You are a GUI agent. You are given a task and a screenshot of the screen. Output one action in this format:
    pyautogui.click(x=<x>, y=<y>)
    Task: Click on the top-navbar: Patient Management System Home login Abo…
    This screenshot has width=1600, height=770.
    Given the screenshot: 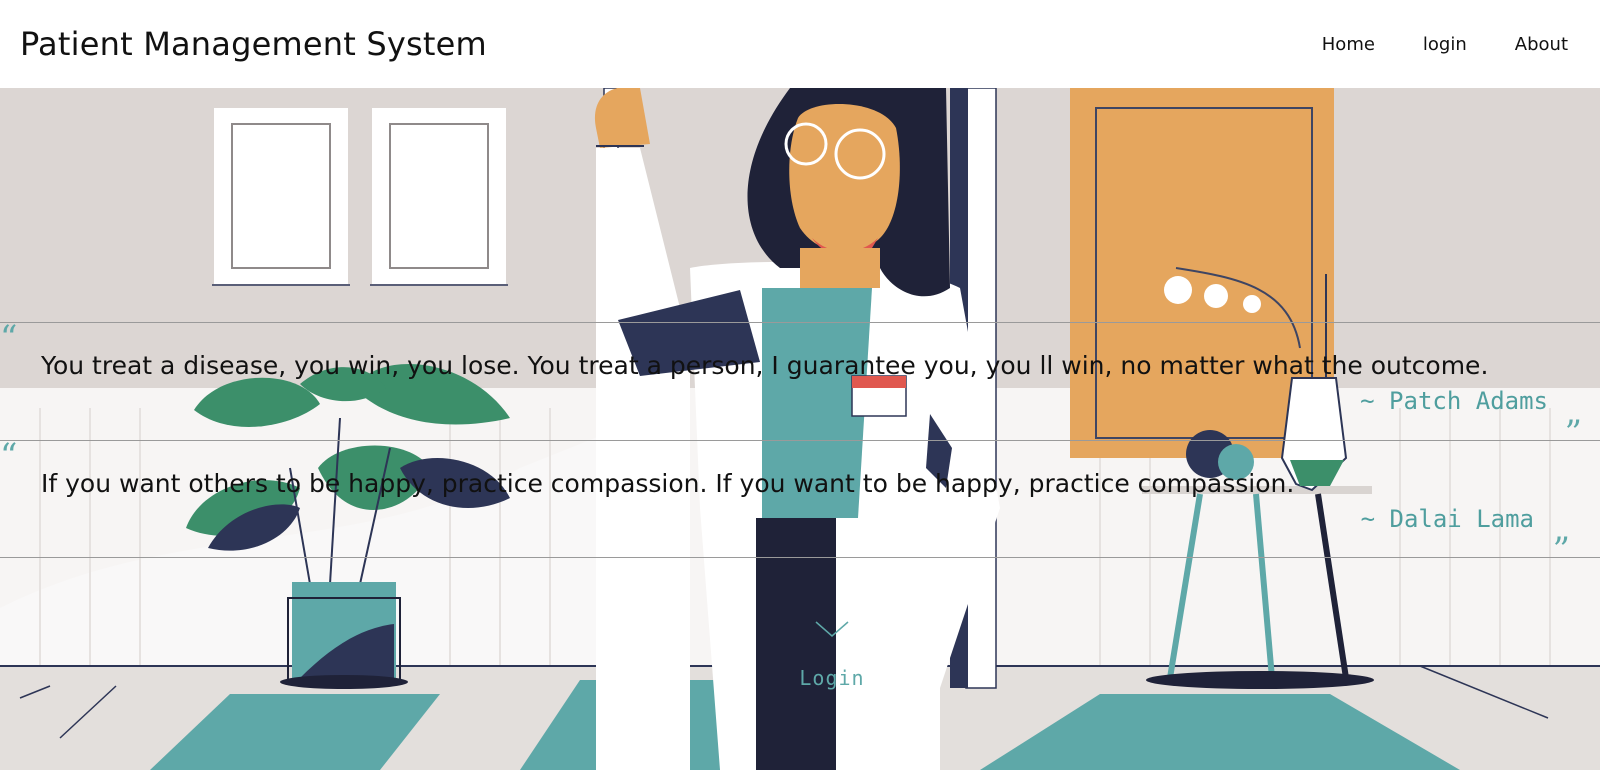 What is the action you would take?
    pyautogui.click(x=800, y=44)
    